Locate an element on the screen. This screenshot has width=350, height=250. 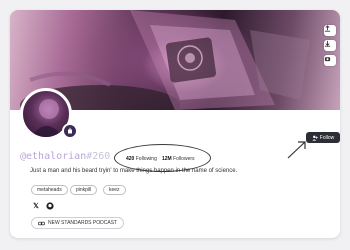
camera-icon is located at coordinates (327, 59).